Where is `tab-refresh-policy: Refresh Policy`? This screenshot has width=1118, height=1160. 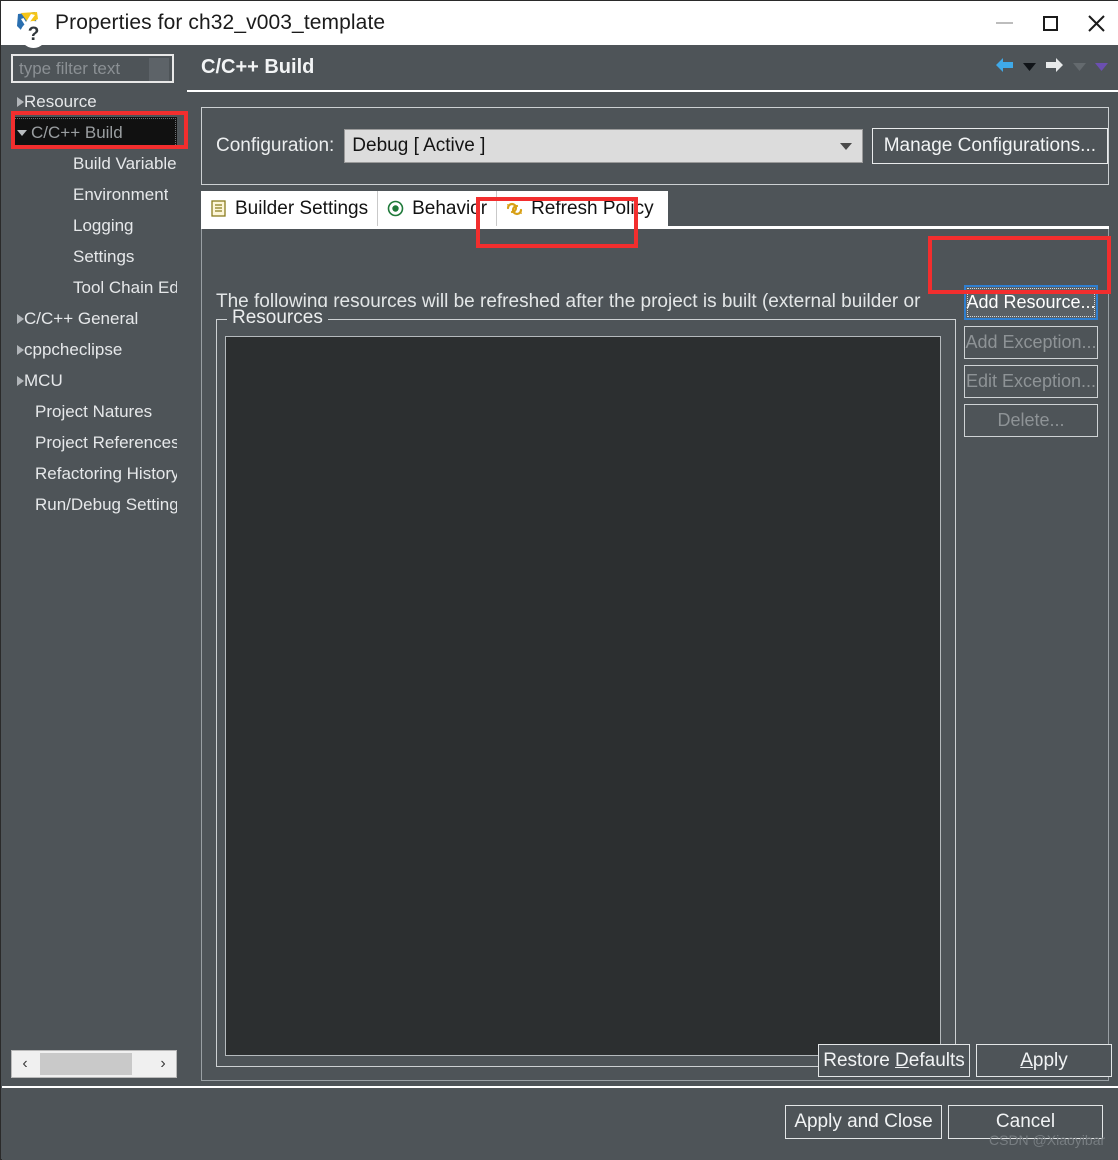 tab-refresh-policy: Refresh Policy is located at coordinates (582, 208).